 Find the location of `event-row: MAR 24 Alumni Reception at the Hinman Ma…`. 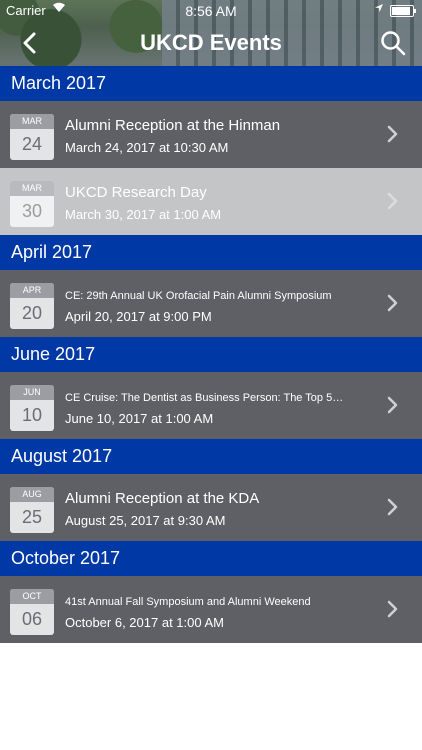

event-row: MAR 24 Alumni Reception at the Hinman Ma… is located at coordinates (211, 134).